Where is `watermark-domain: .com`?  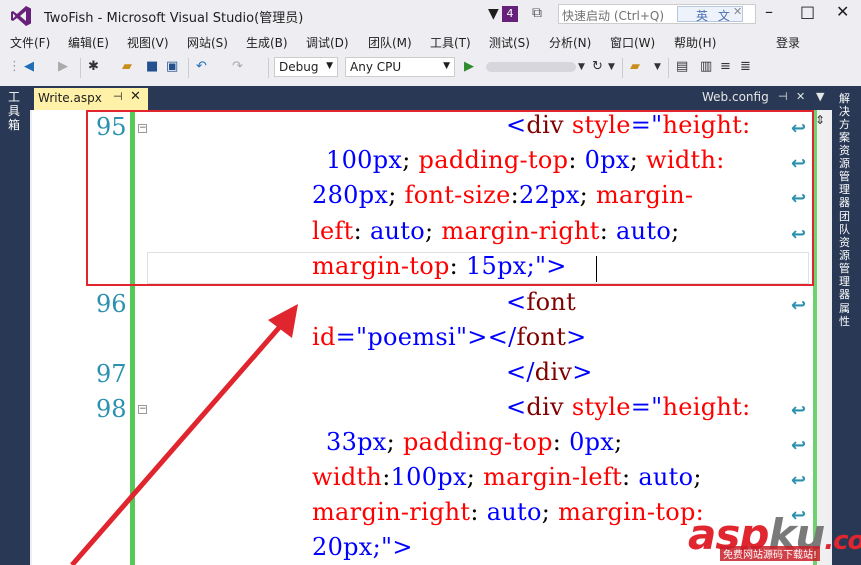 watermark-domain: .com is located at coordinates (842, 541).